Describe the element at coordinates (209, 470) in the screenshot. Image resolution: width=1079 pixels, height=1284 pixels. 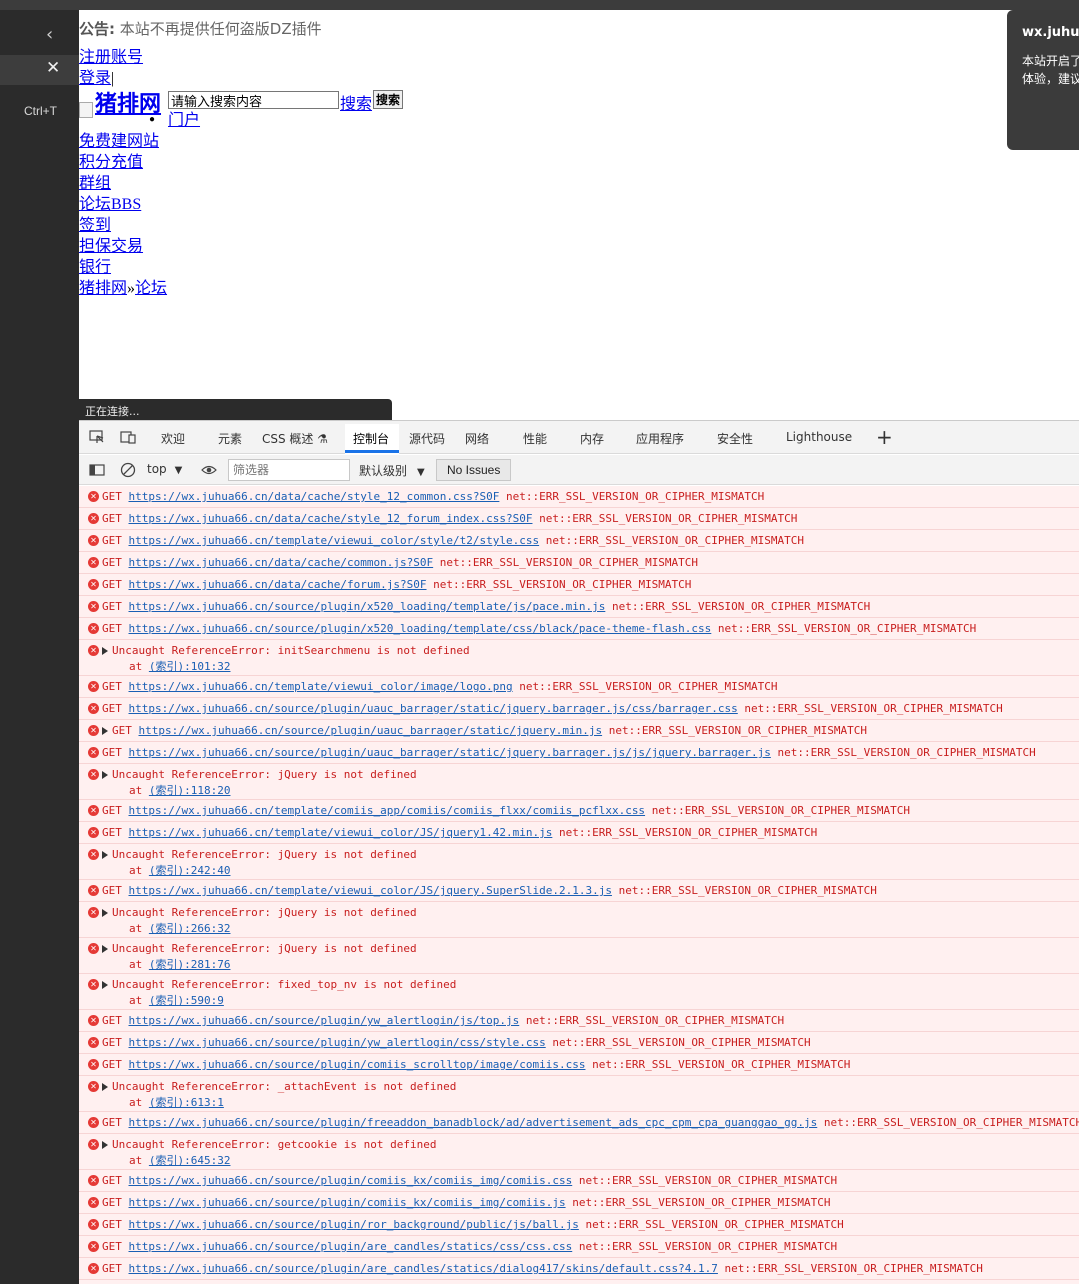
I see `live-expression-eye-icon` at that location.